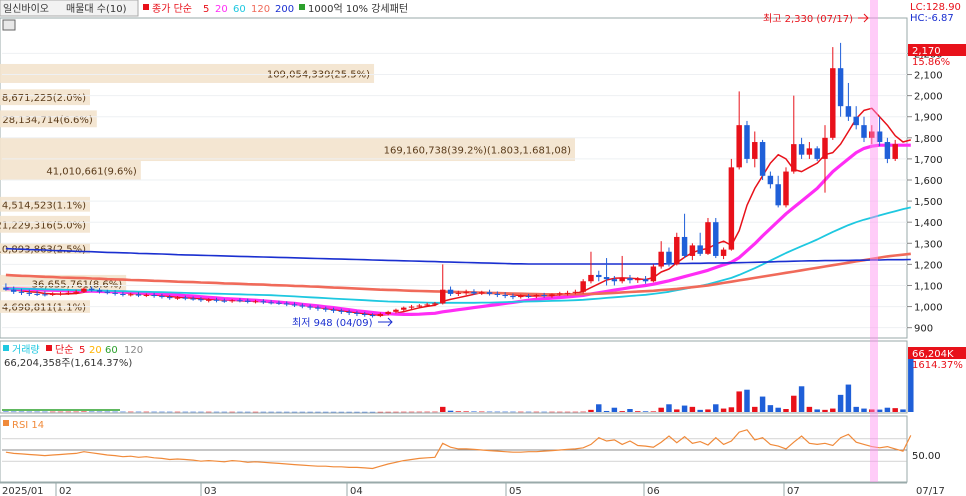 This screenshot has width=966, height=496. What do you see at coordinates (95, 350) in the screenshot?
I see `volume-ma-20: 20` at bounding box center [95, 350].